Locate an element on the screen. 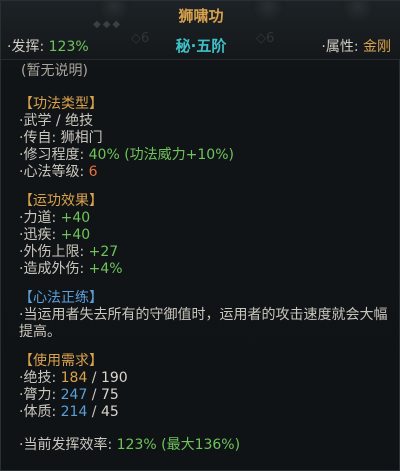  section-title-effect: 【运功效果】 is located at coordinates (61, 201).